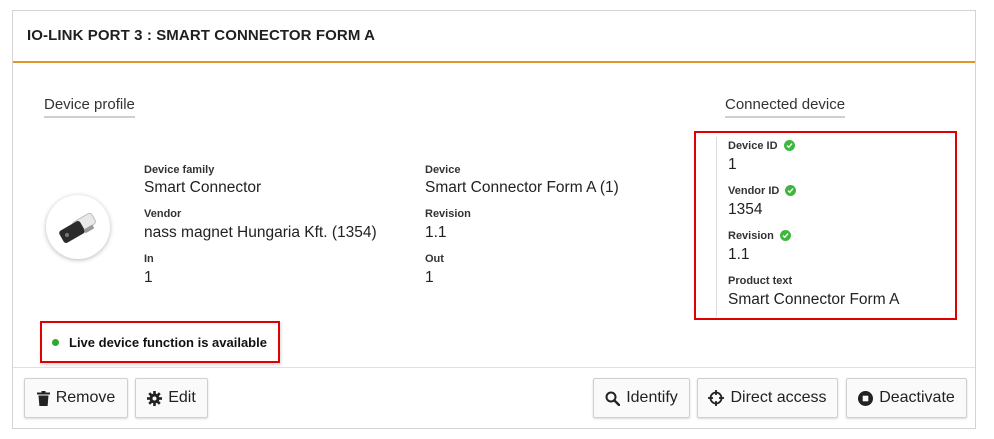 This screenshot has height=439, width=994. What do you see at coordinates (168, 342) in the screenshot?
I see `live-status-text: Live device function is available` at bounding box center [168, 342].